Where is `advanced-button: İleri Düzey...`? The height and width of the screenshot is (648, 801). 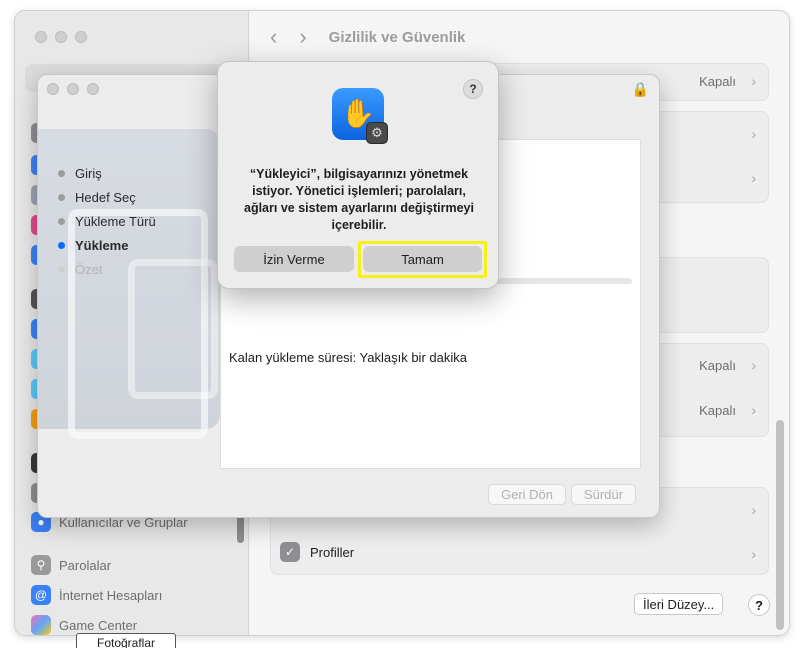 advanced-button: İleri Düzey... is located at coordinates (679, 604).